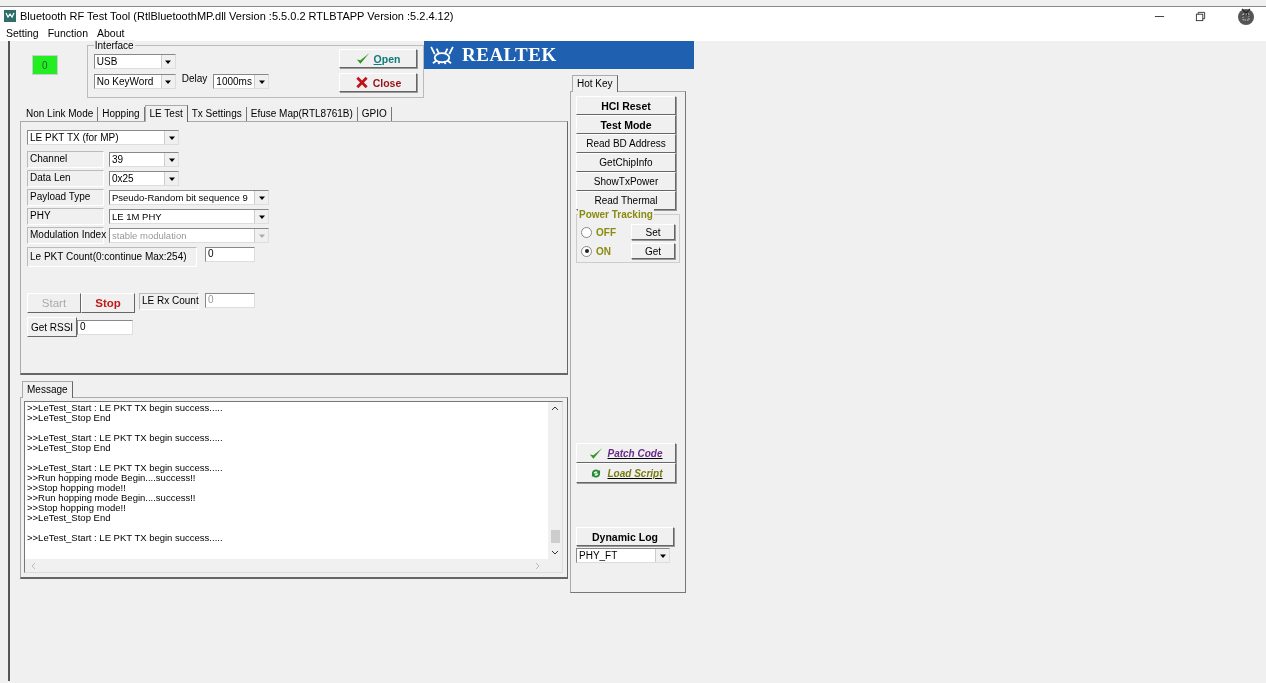 The width and height of the screenshot is (1266, 683). I want to click on tab: Non Link Mode, so click(60, 114).